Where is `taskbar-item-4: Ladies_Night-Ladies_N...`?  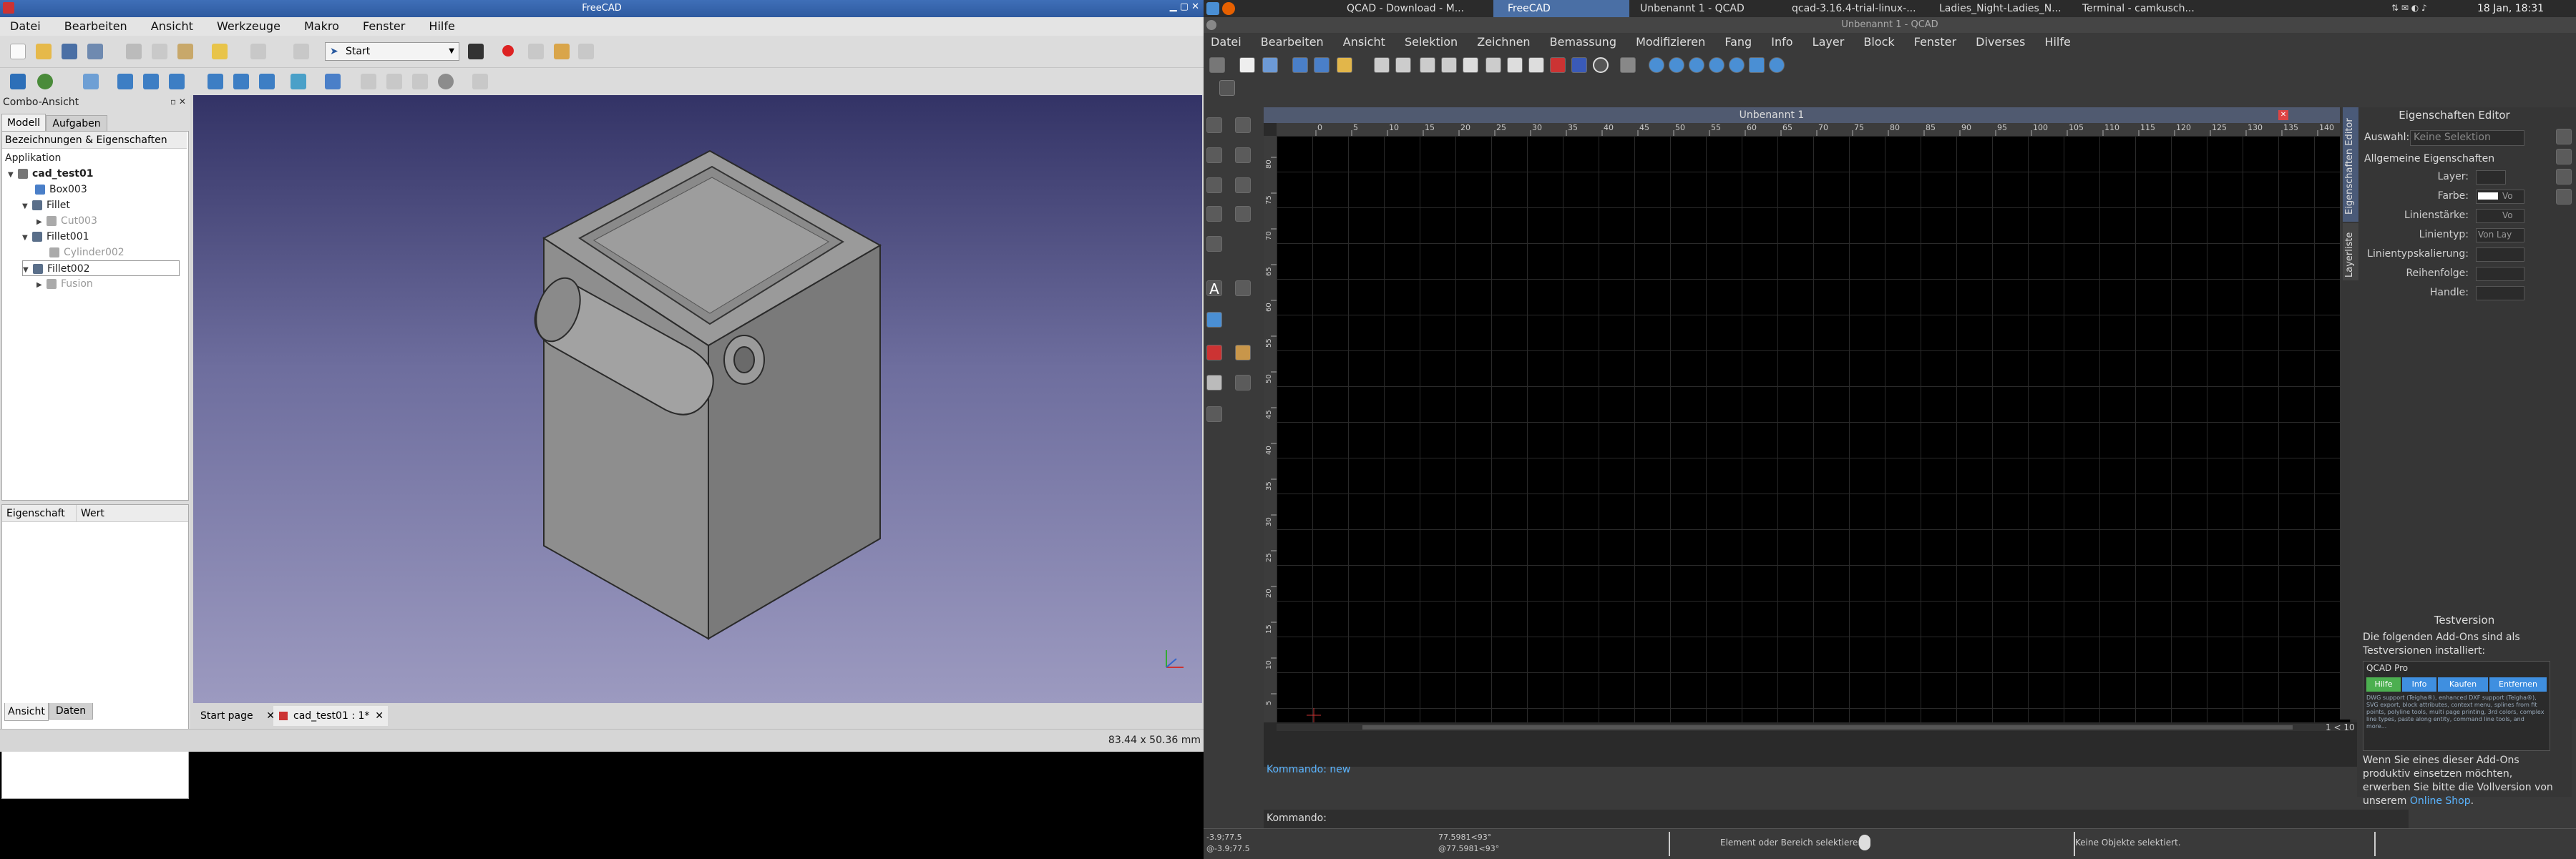
taskbar-item-4: Ladies_Night-Ladies_N... is located at coordinates (2010, 8).